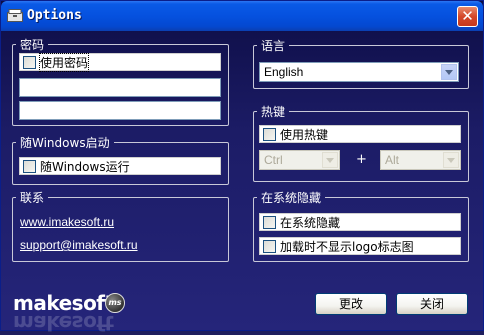  I want to click on password-confirm-input, so click(120, 110).